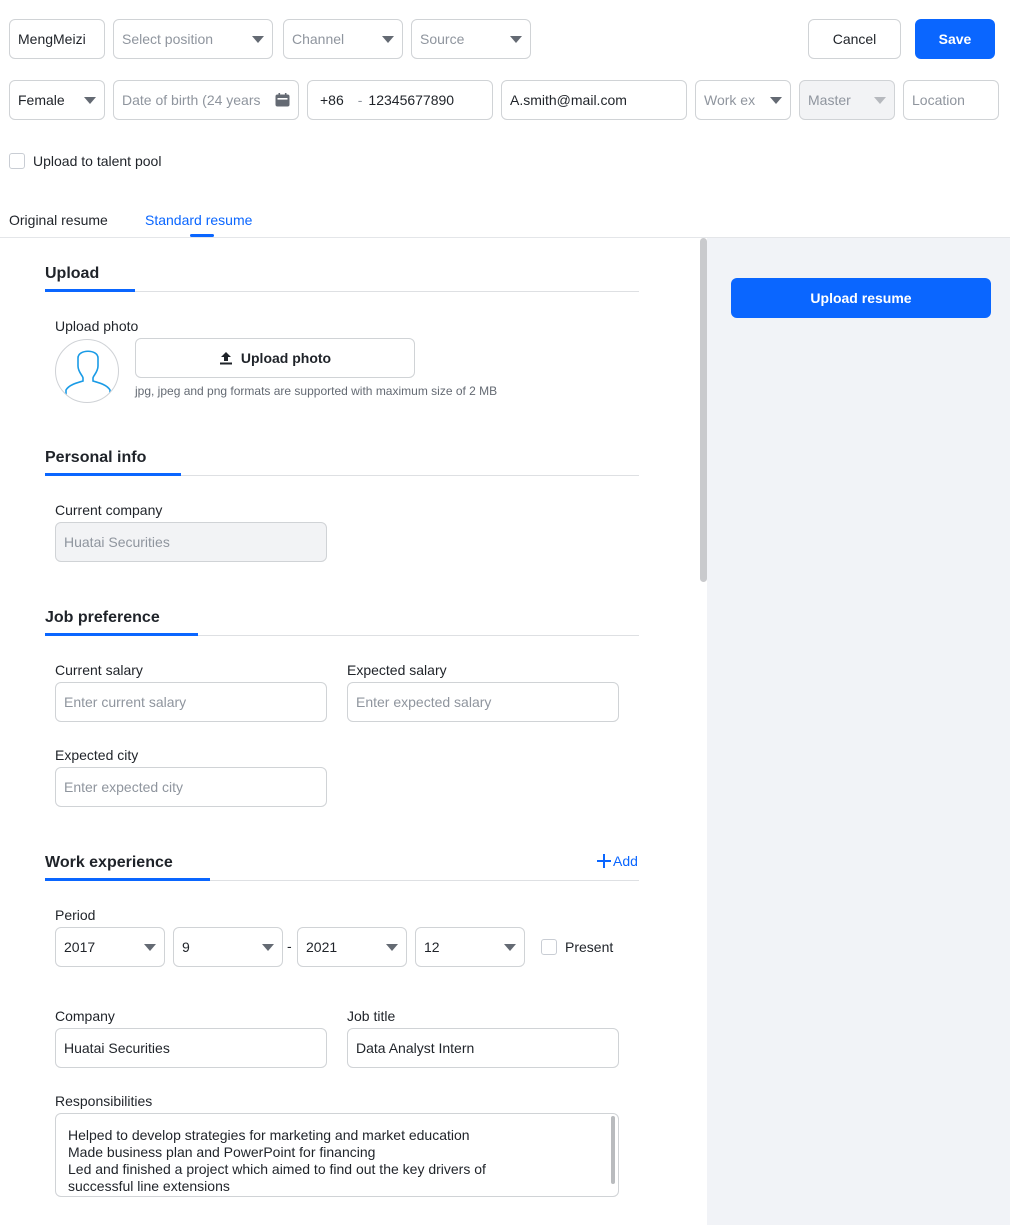 The image size is (1010, 1225). Describe the element at coordinates (168, 39) in the screenshot. I see `position-placeholder: Select position` at that location.